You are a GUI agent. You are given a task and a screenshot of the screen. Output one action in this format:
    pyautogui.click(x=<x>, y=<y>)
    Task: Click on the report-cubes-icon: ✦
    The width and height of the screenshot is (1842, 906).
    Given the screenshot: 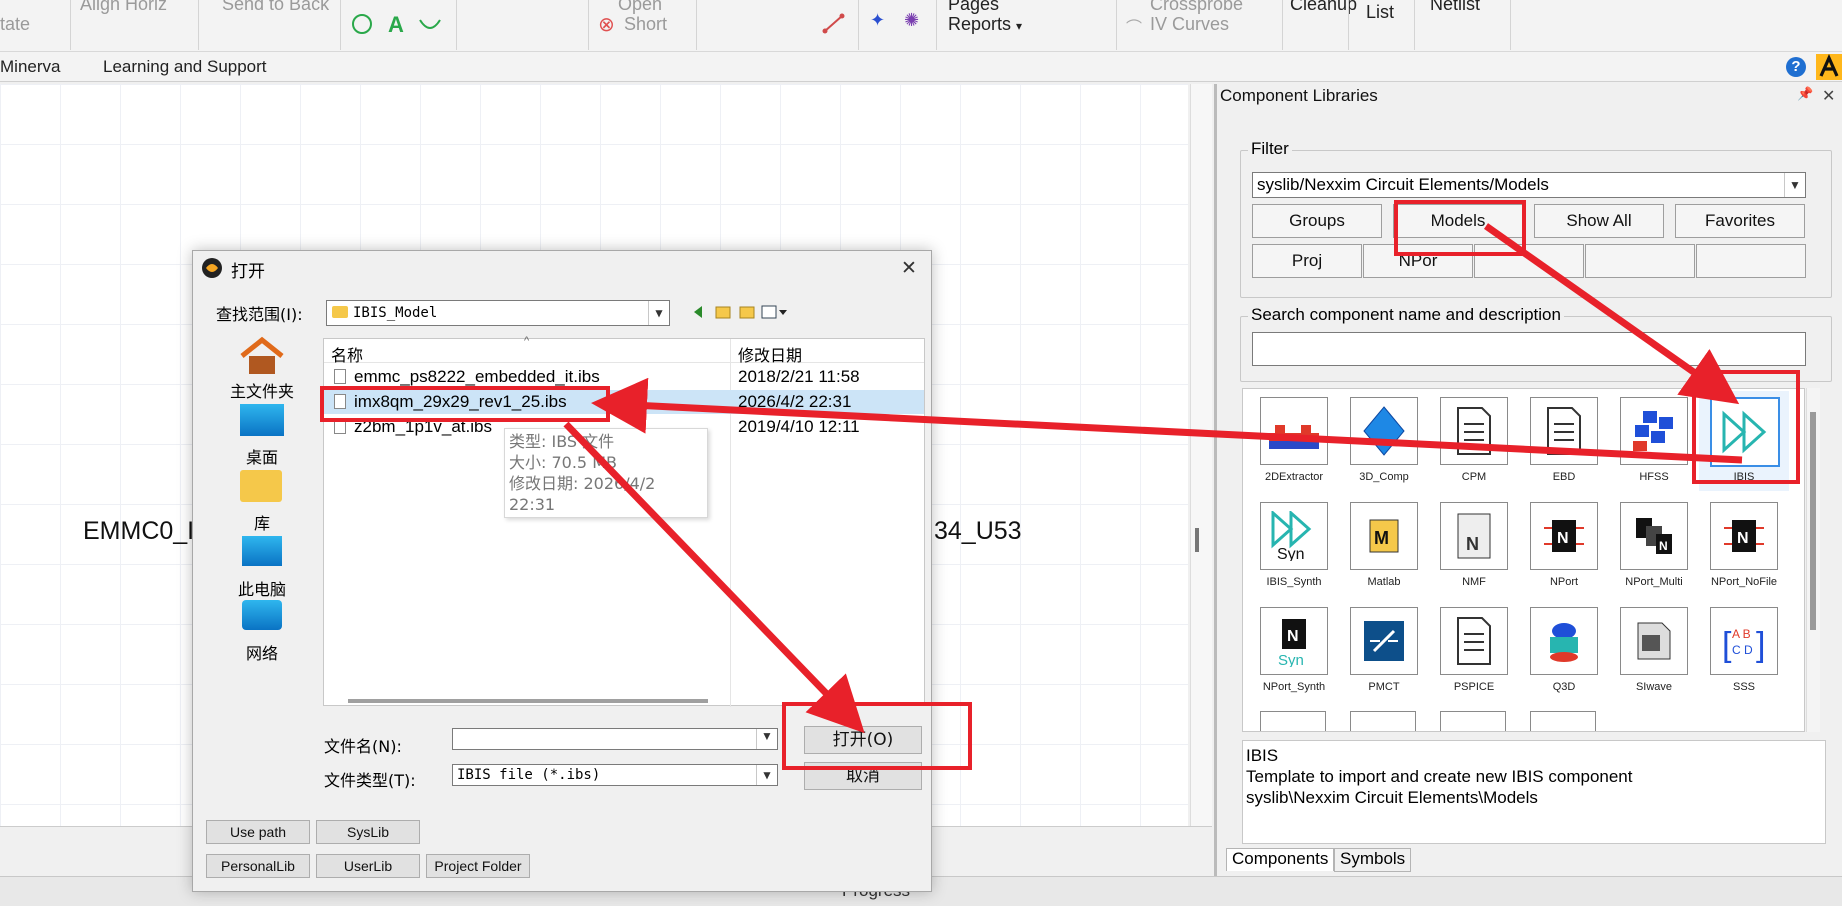 What is the action you would take?
    pyautogui.click(x=877, y=20)
    